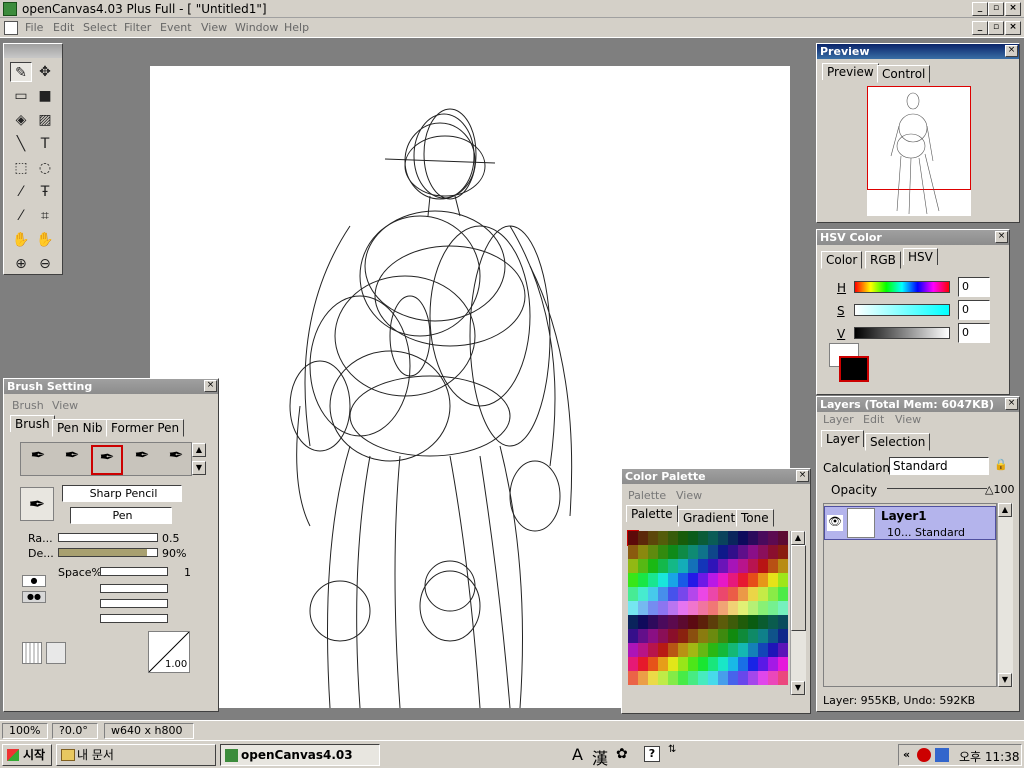  What do you see at coordinates (902, 310) in the screenshot?
I see `saturation-slider` at bounding box center [902, 310].